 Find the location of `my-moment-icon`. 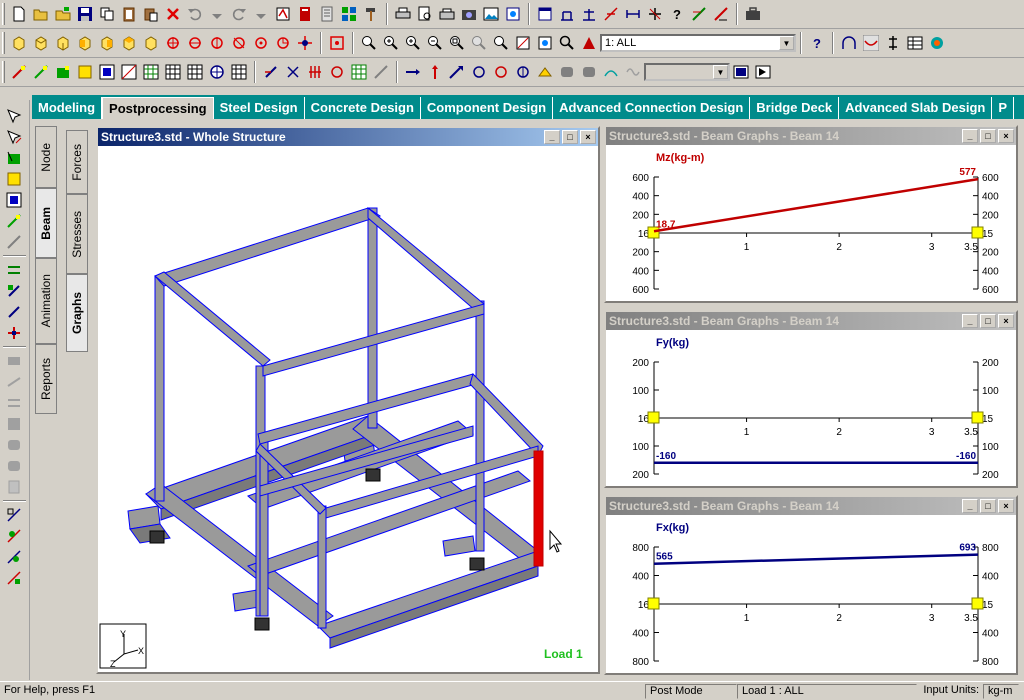

my-moment-icon is located at coordinates (501, 72).